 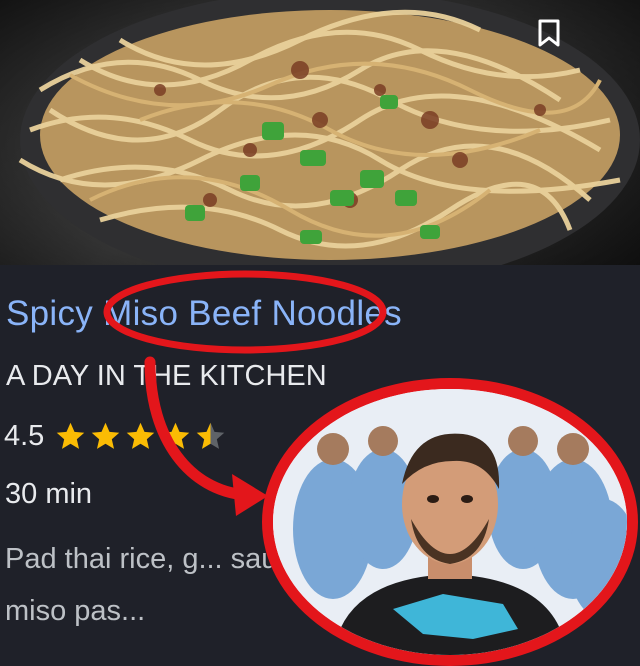 I want to click on star-rating, so click(x=141, y=436).